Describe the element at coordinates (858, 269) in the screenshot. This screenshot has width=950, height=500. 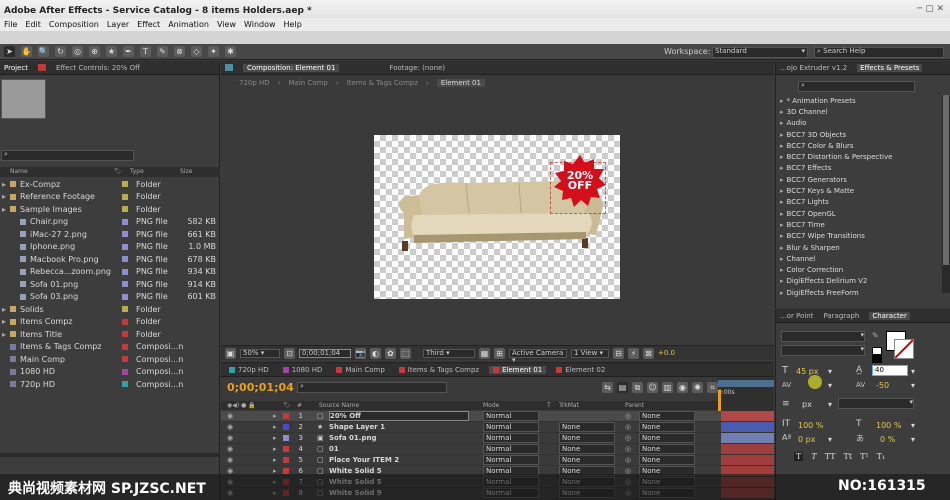
I see `effect-category-item: ▸ Color Correction` at that location.